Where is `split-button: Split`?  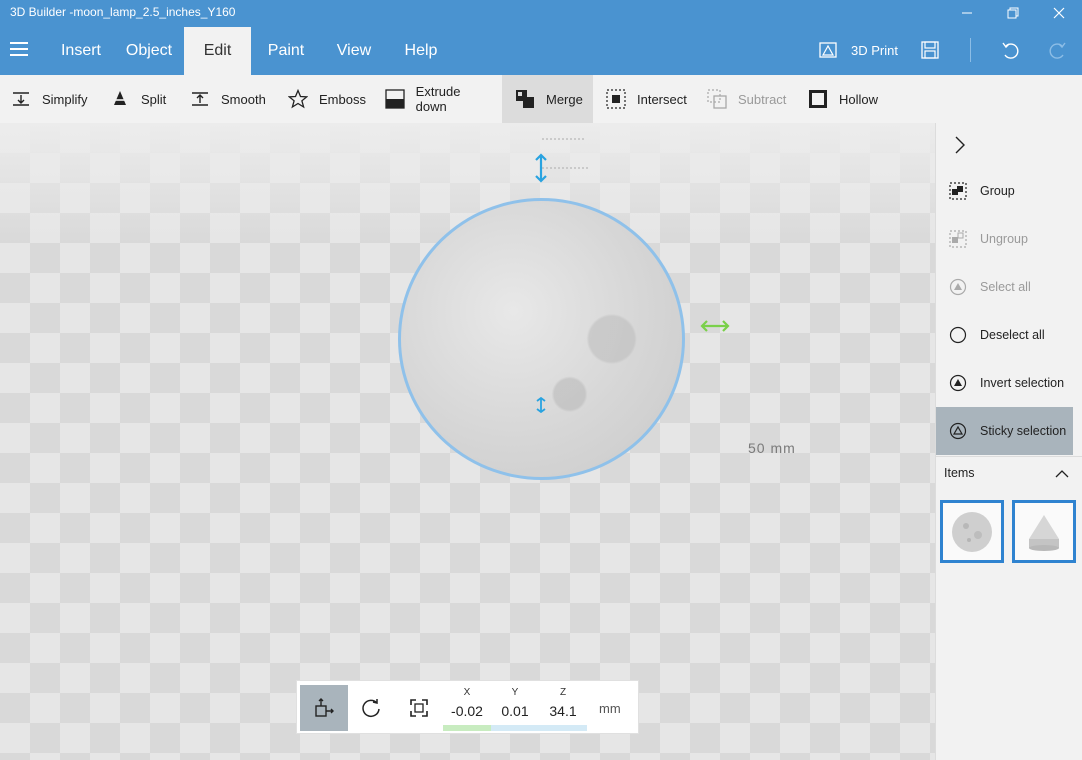 split-button: Split is located at coordinates (142, 99).